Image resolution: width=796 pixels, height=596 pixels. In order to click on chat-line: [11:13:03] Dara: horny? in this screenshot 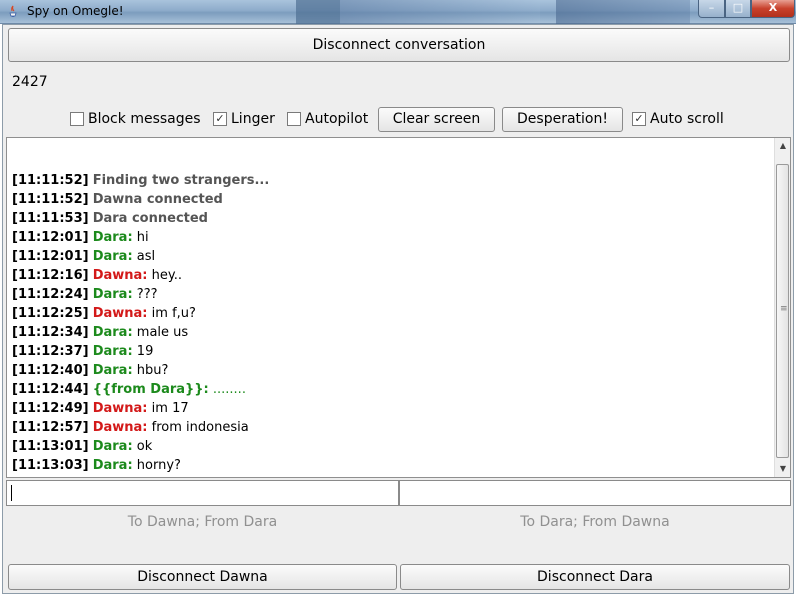, I will do `click(392, 465)`.